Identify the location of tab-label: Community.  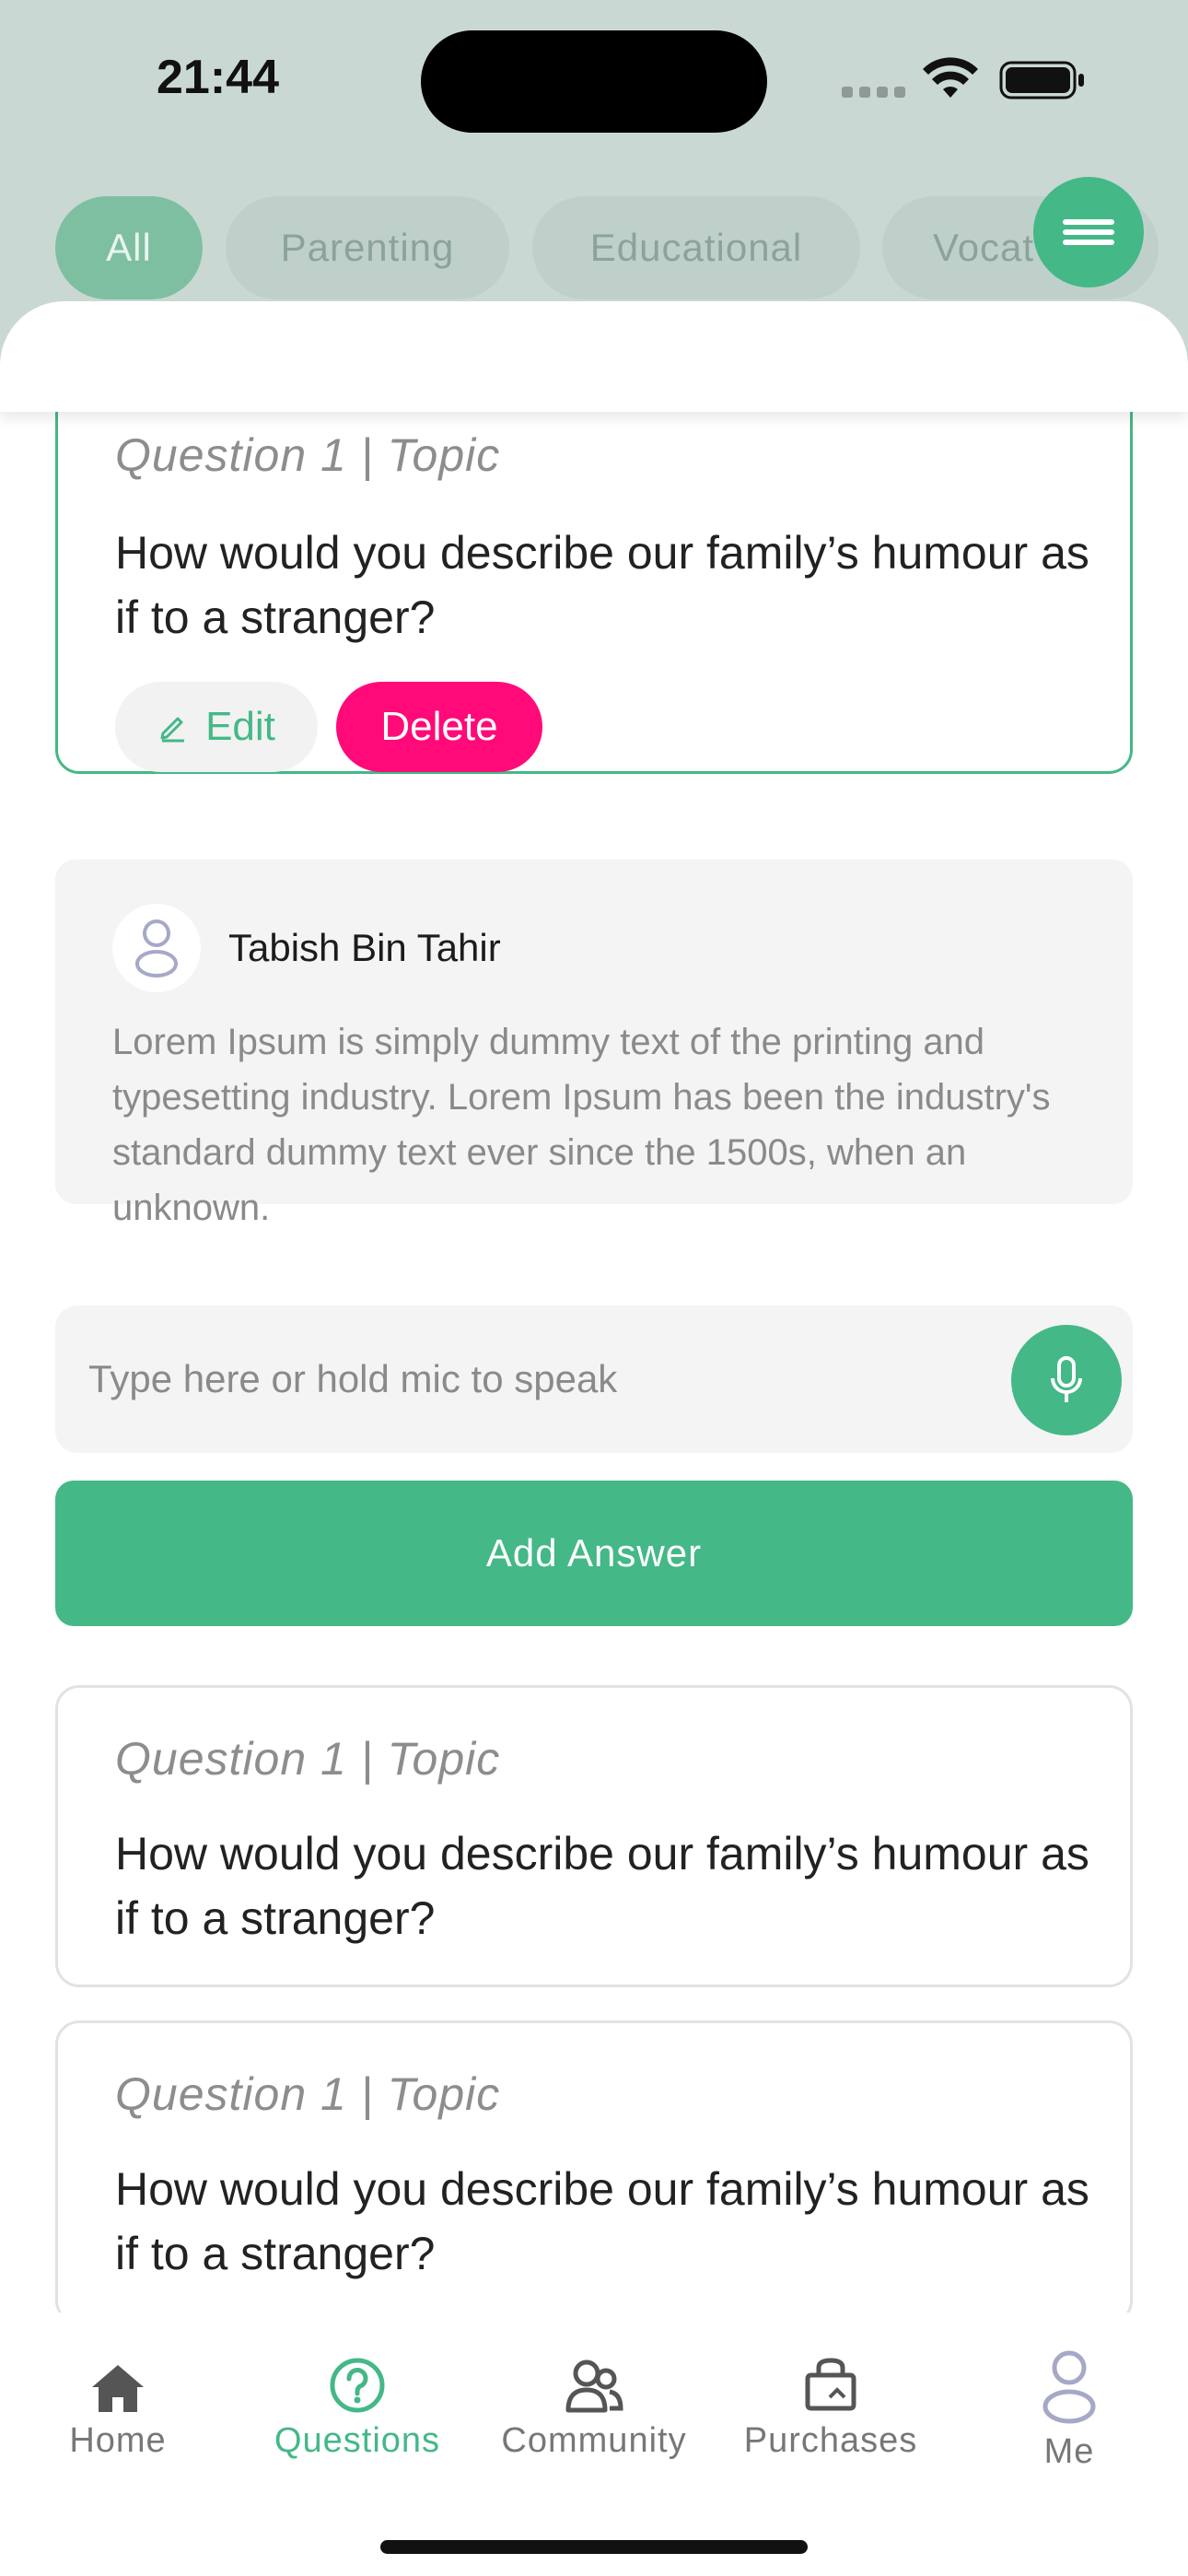
(594, 2440).